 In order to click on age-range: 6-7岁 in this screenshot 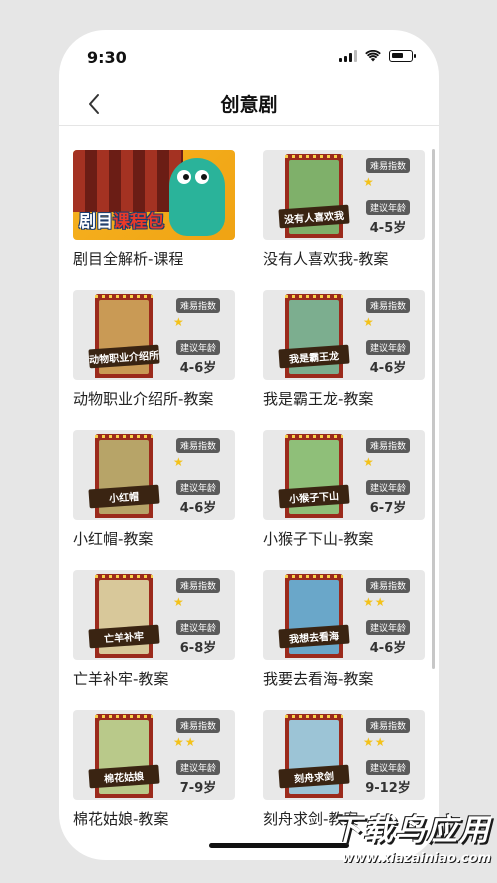, I will do `click(388, 508)`.